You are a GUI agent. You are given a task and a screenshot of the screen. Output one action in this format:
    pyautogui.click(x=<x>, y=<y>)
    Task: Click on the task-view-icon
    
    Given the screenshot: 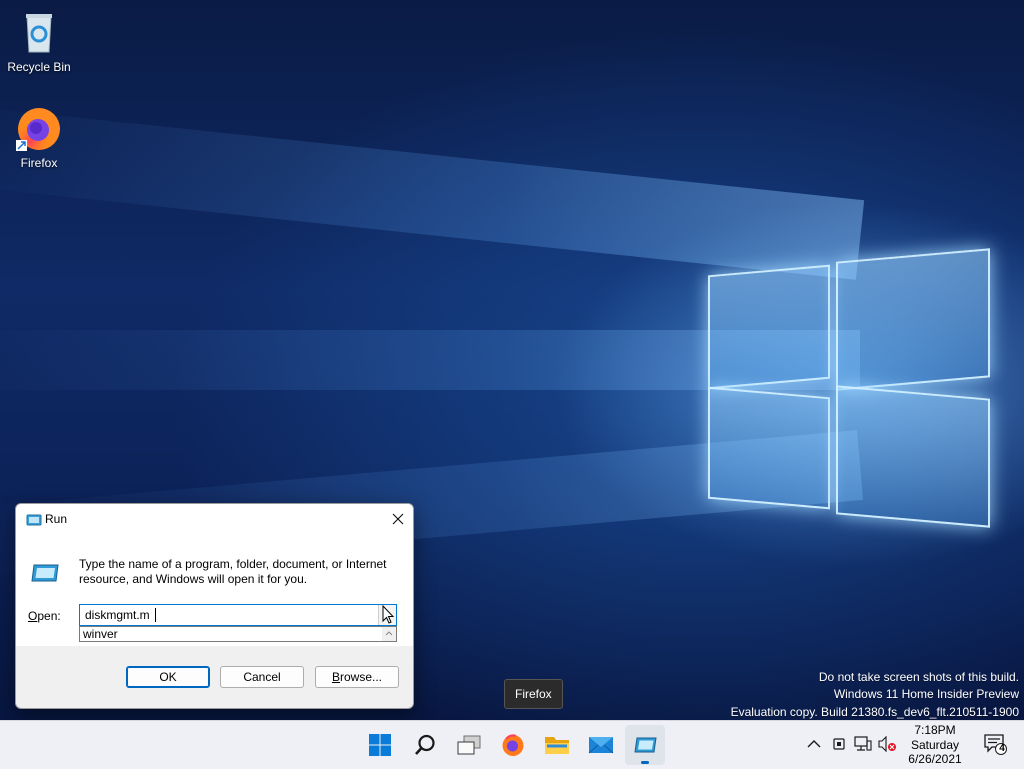 What is the action you would take?
    pyautogui.click(x=469, y=745)
    